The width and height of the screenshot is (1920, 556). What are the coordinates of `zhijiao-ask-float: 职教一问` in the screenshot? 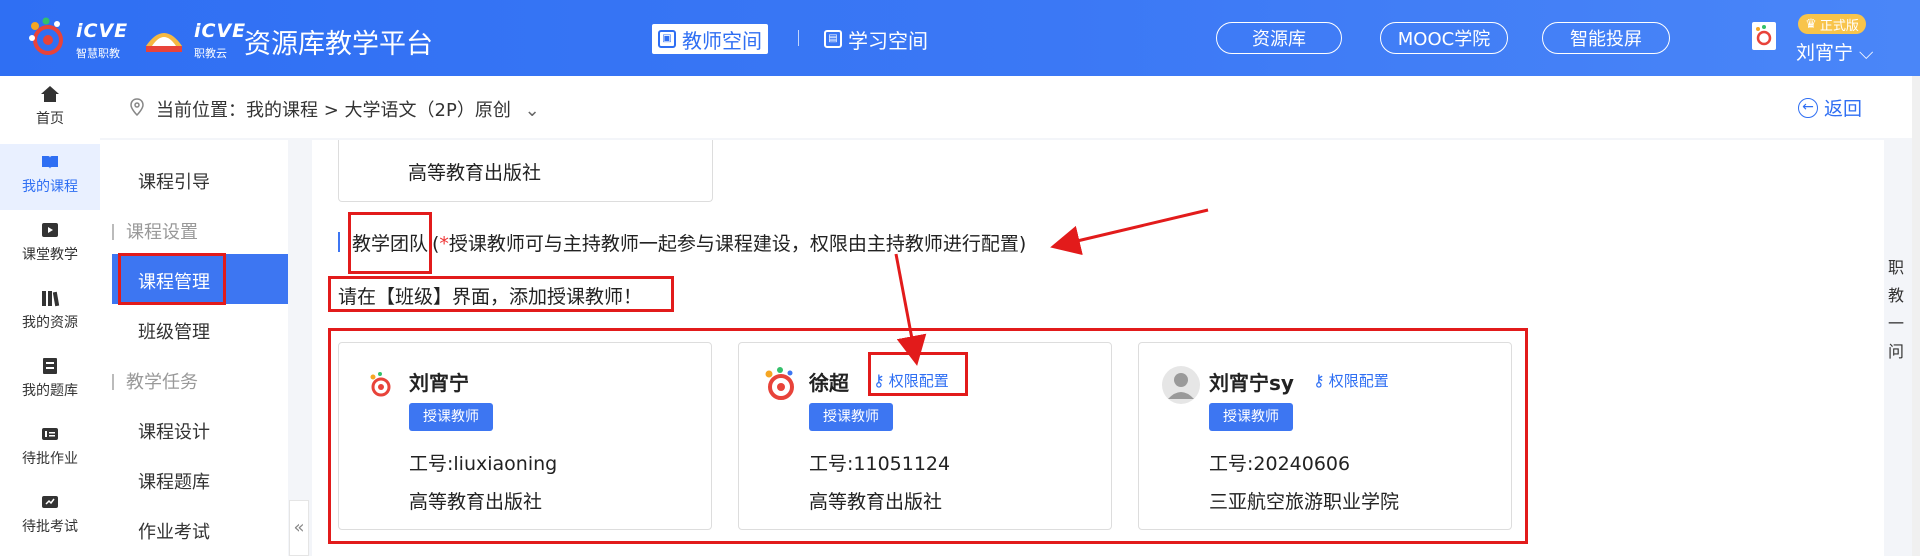 It's located at (1896, 310).